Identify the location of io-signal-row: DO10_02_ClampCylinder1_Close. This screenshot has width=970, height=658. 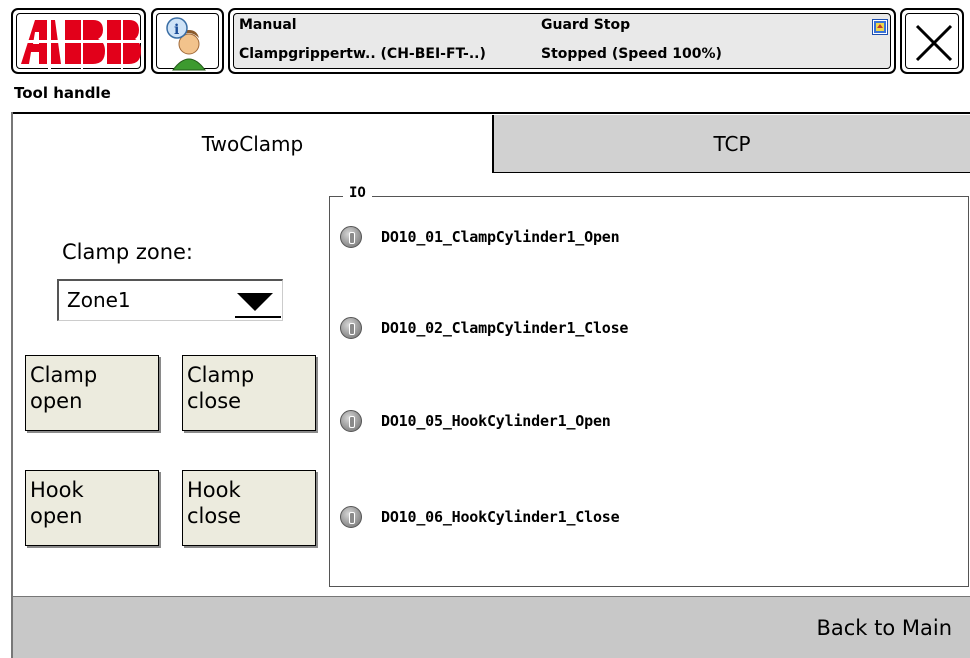
(484, 328).